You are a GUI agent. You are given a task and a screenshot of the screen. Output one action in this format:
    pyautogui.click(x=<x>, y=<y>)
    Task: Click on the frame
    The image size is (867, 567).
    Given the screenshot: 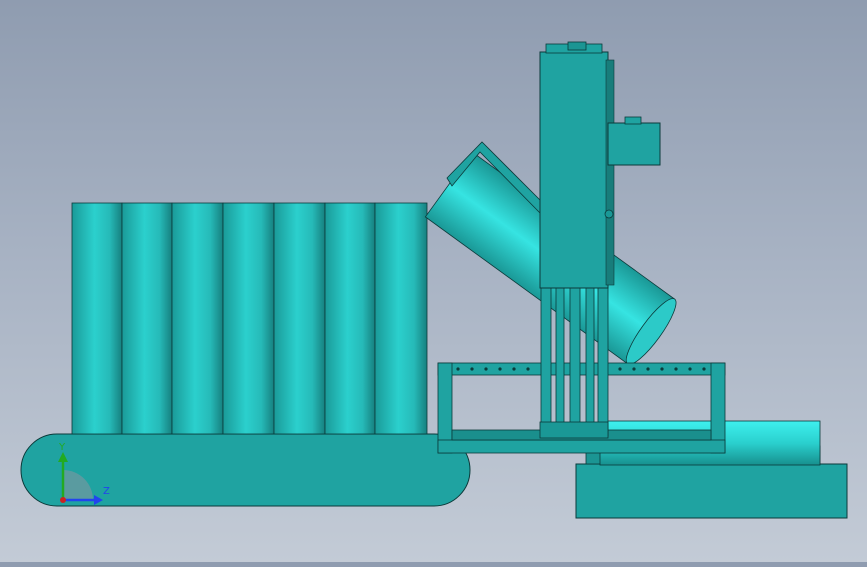 What is the action you would take?
    pyautogui.click(x=581, y=408)
    